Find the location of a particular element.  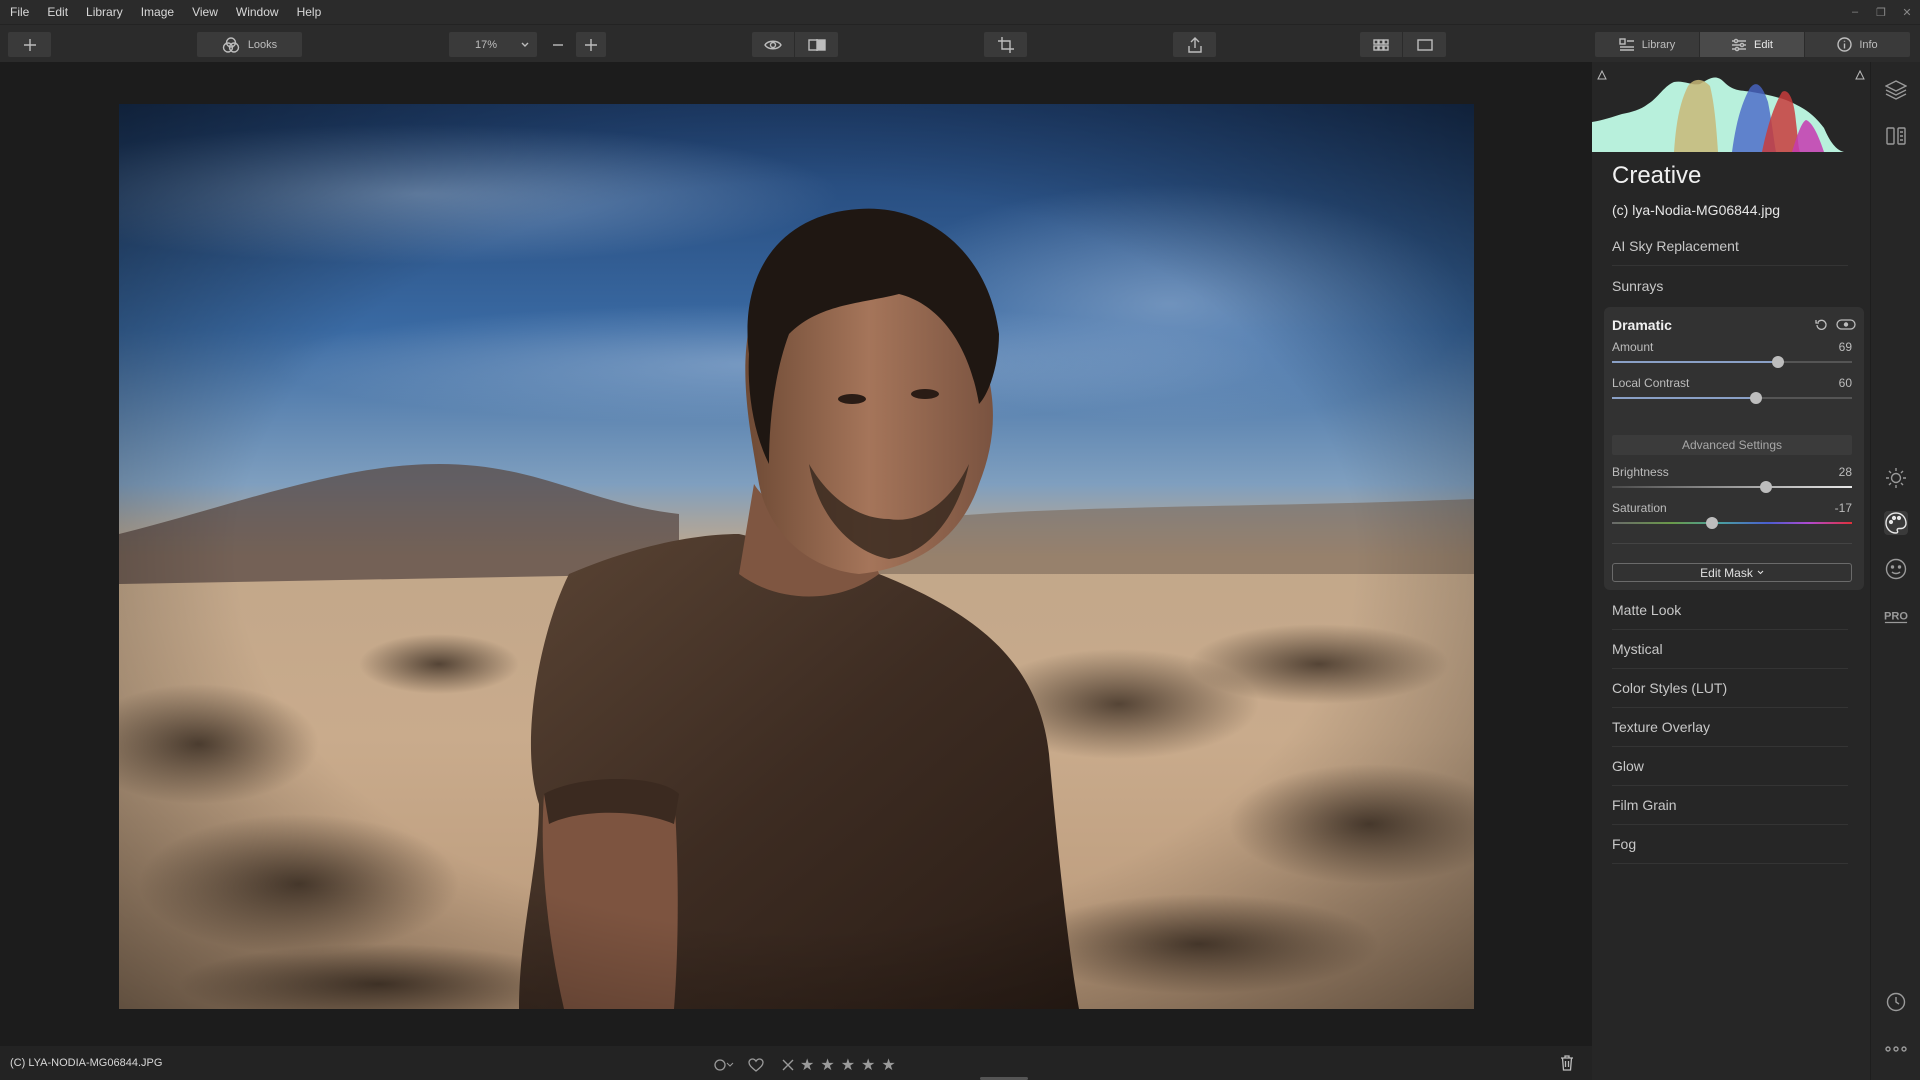

section-film-grain: Film Grain is located at coordinates (1730, 805).